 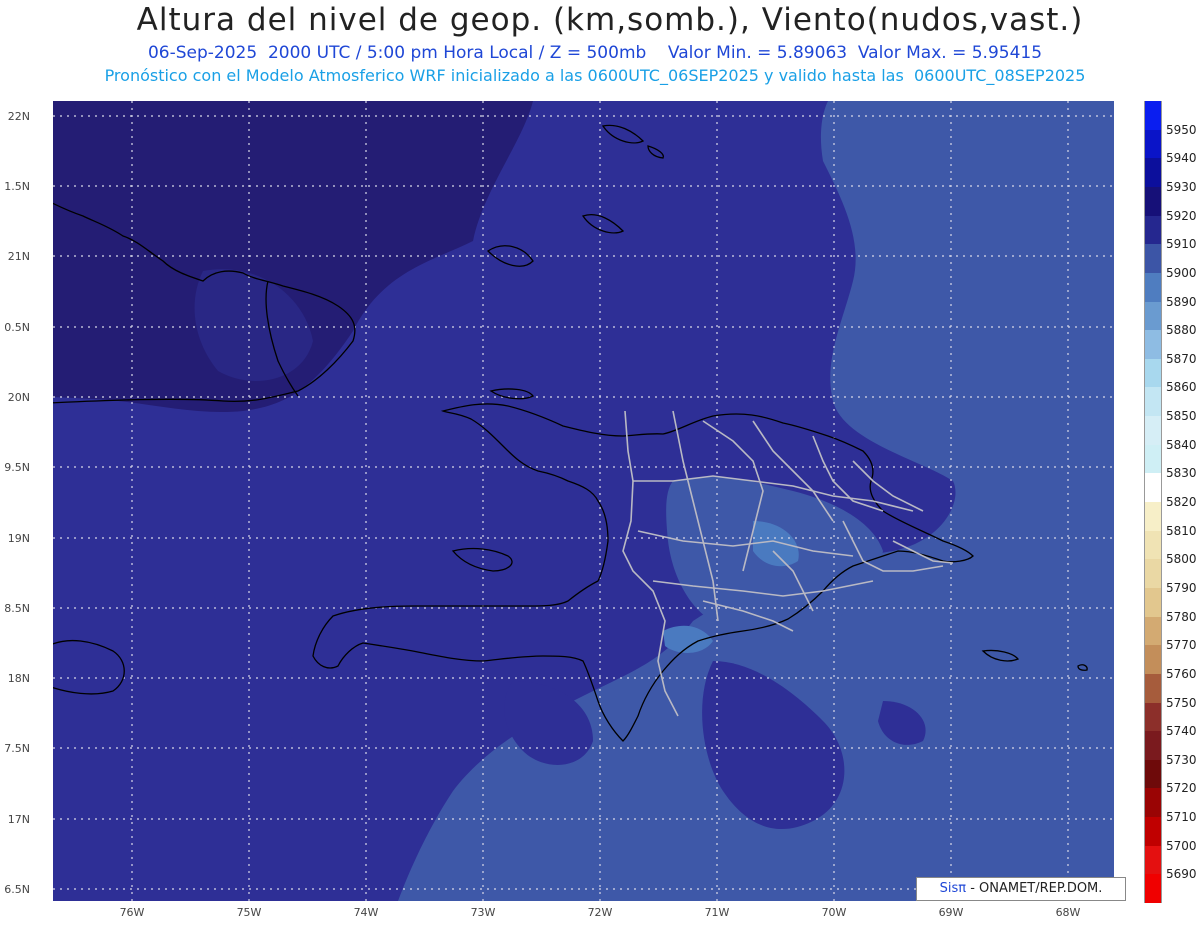 I want to click on colorbar-label: 5700, so click(x=1181, y=845).